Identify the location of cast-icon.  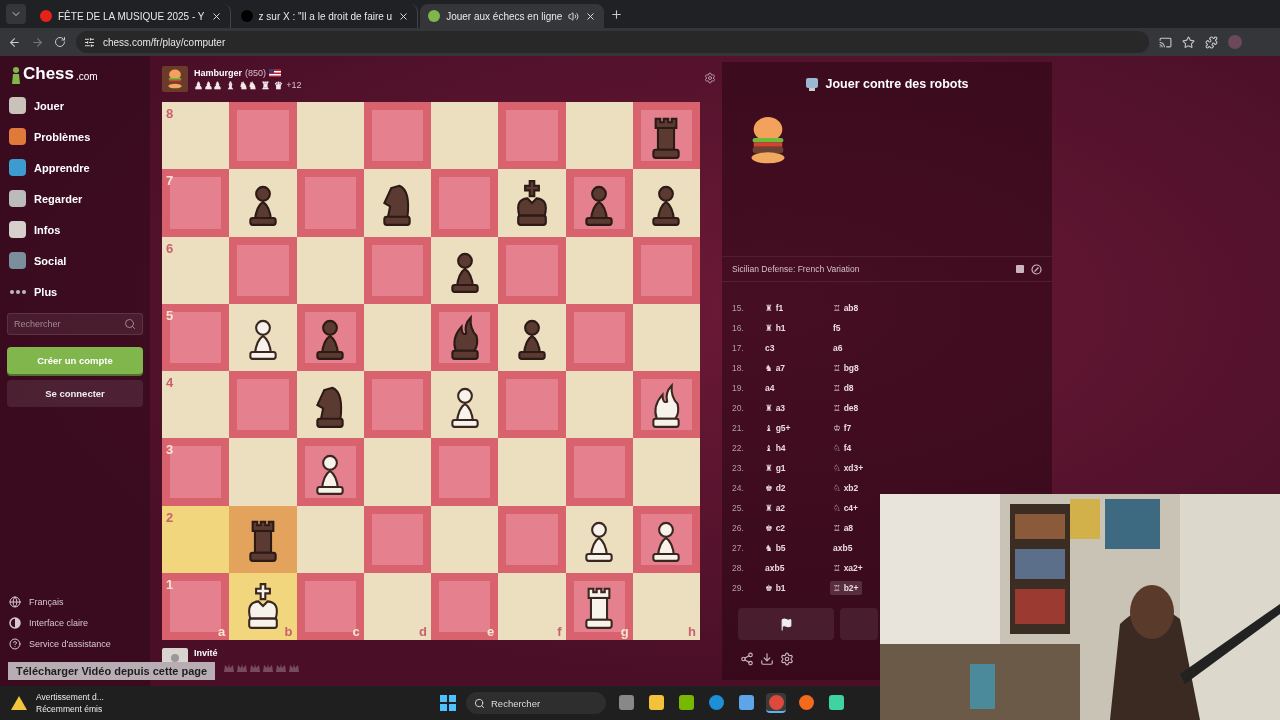
(1165, 42).